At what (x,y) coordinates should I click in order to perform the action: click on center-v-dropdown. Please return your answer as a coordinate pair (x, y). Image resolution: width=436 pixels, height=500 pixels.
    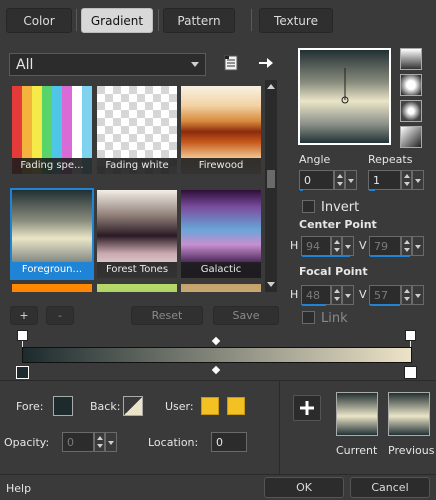
    Looking at the image, I should click on (418, 246).